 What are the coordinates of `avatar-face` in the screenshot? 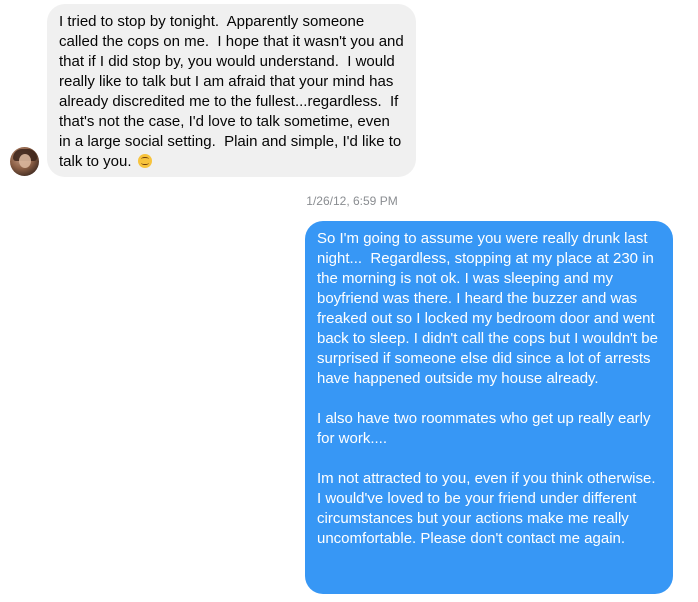 It's located at (25, 161).